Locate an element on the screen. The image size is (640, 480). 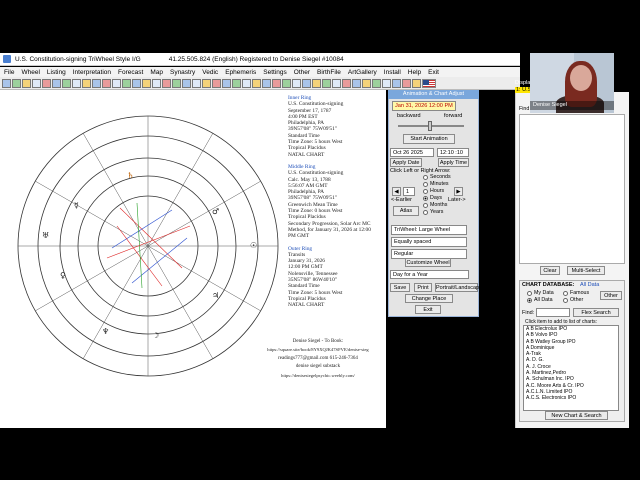
us-flag-icon is located at coordinates (429, 83).